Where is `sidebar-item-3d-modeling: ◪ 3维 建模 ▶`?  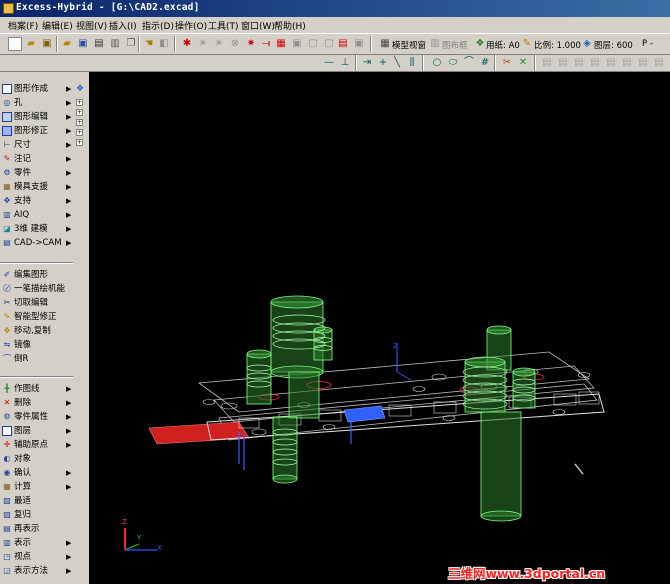
sidebar-item-3d-modeling: ◪ 3维 建模 ▶ is located at coordinates (38, 229).